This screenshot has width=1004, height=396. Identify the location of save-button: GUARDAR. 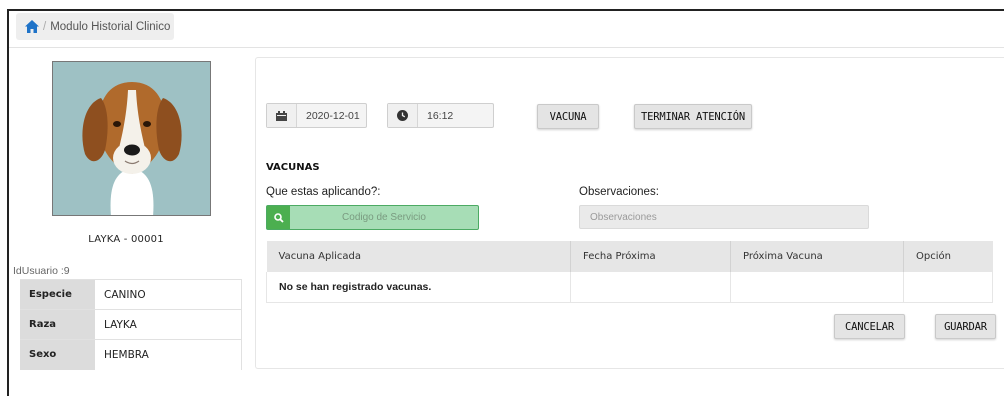
(965, 326).